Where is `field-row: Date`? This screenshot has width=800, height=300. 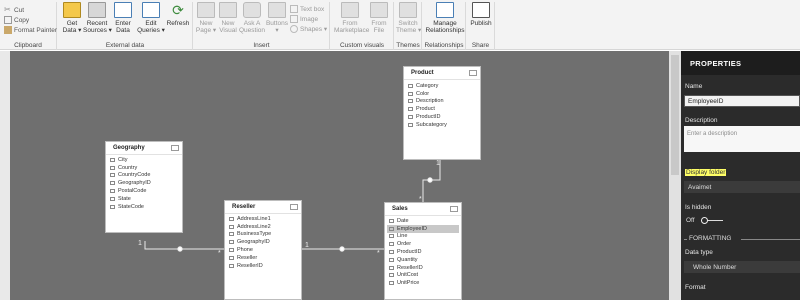
field-row: Date is located at coordinates (423, 221).